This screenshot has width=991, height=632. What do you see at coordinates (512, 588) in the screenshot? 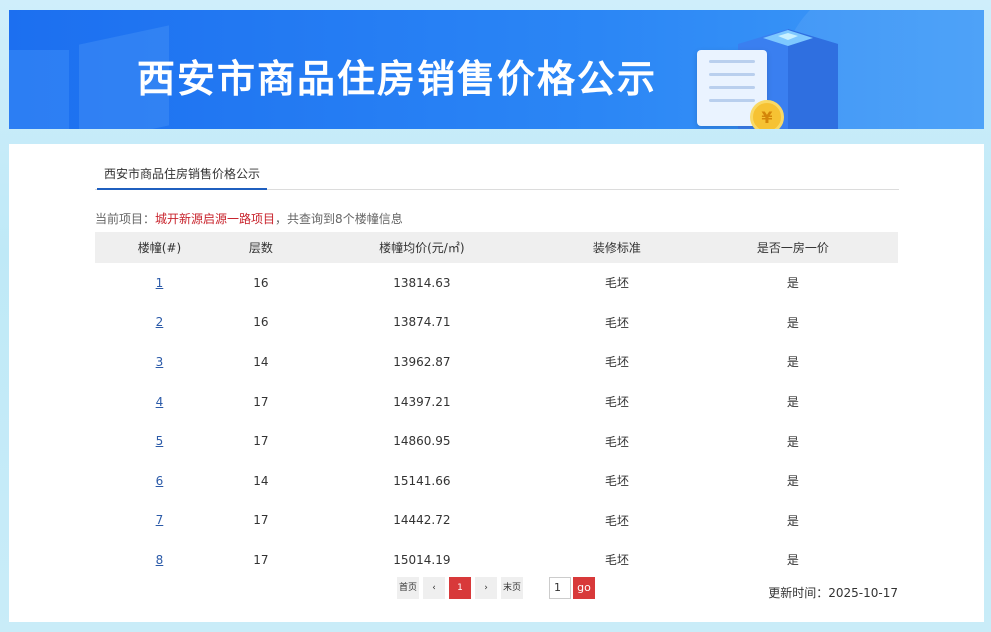
I see `last-page-button: 末页` at bounding box center [512, 588].